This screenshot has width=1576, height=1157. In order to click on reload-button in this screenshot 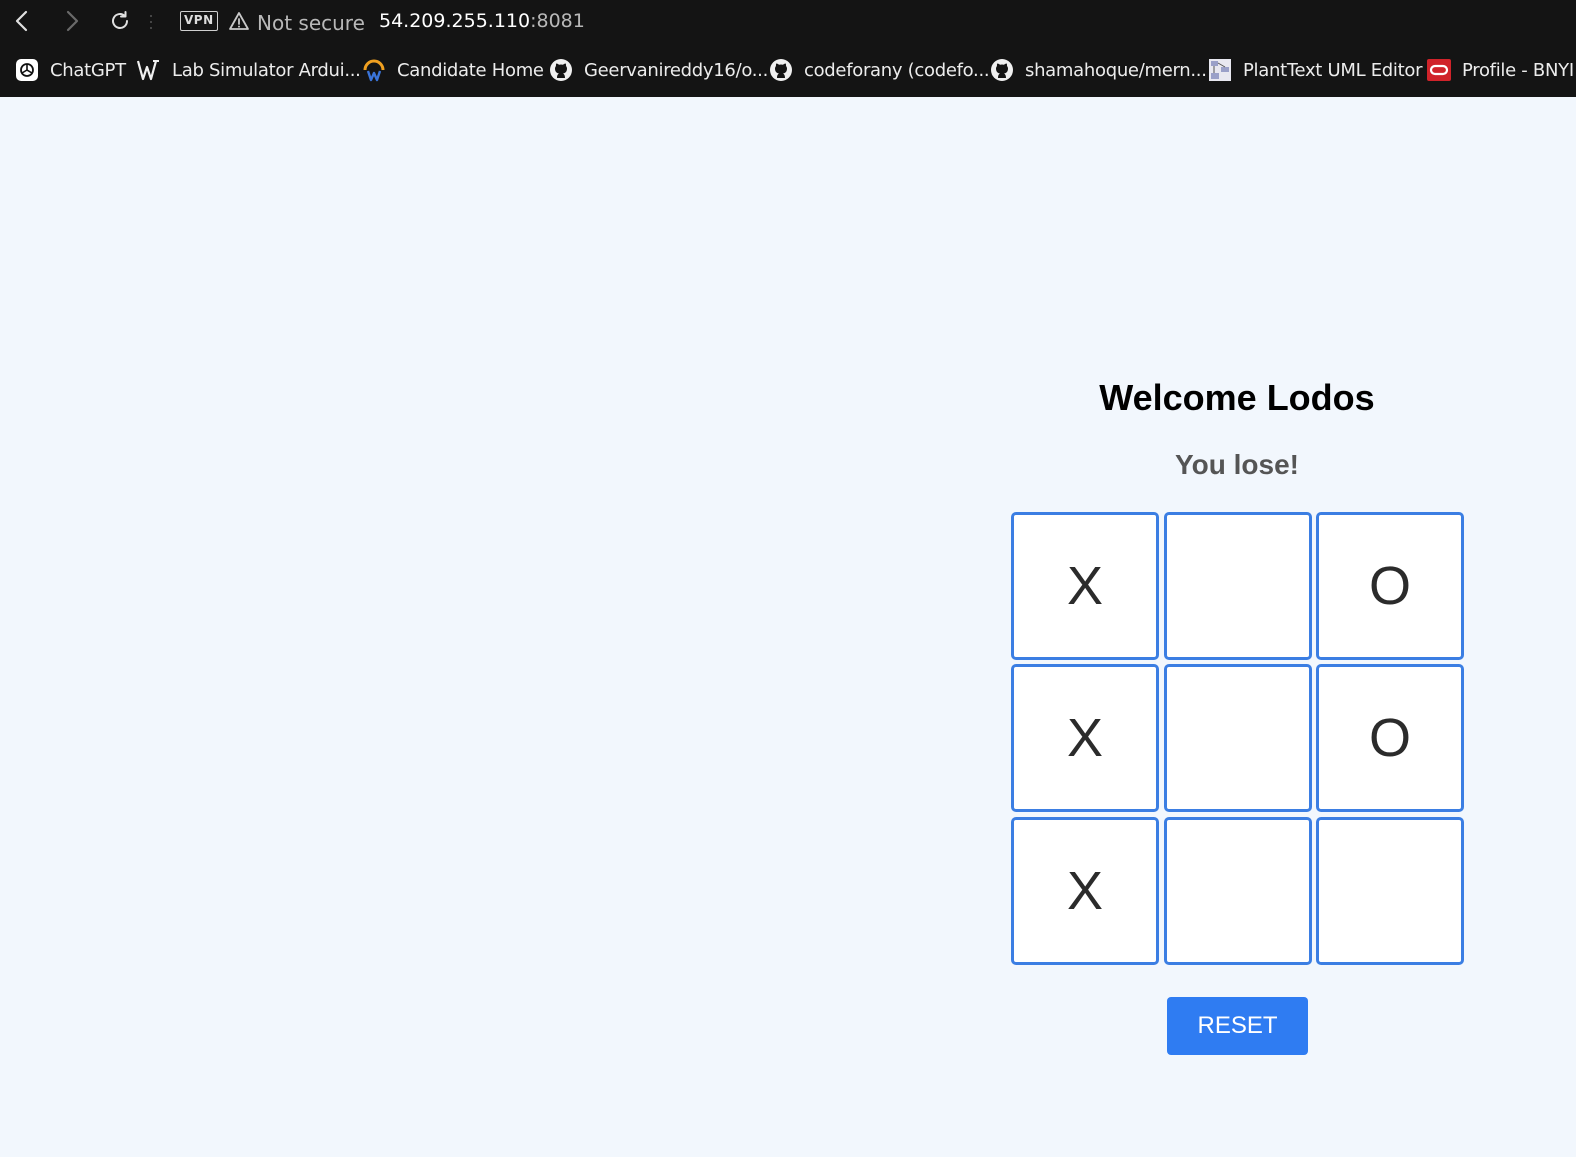, I will do `click(120, 21)`.